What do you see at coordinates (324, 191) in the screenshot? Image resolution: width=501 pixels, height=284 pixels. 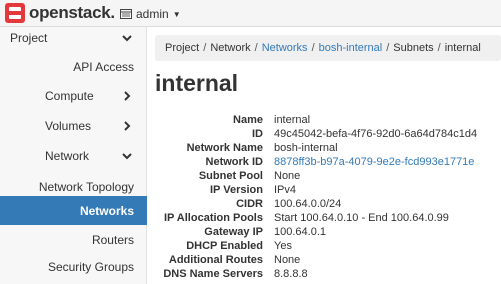 I see `detail-row-ip-version: IP Version IPv4` at bounding box center [324, 191].